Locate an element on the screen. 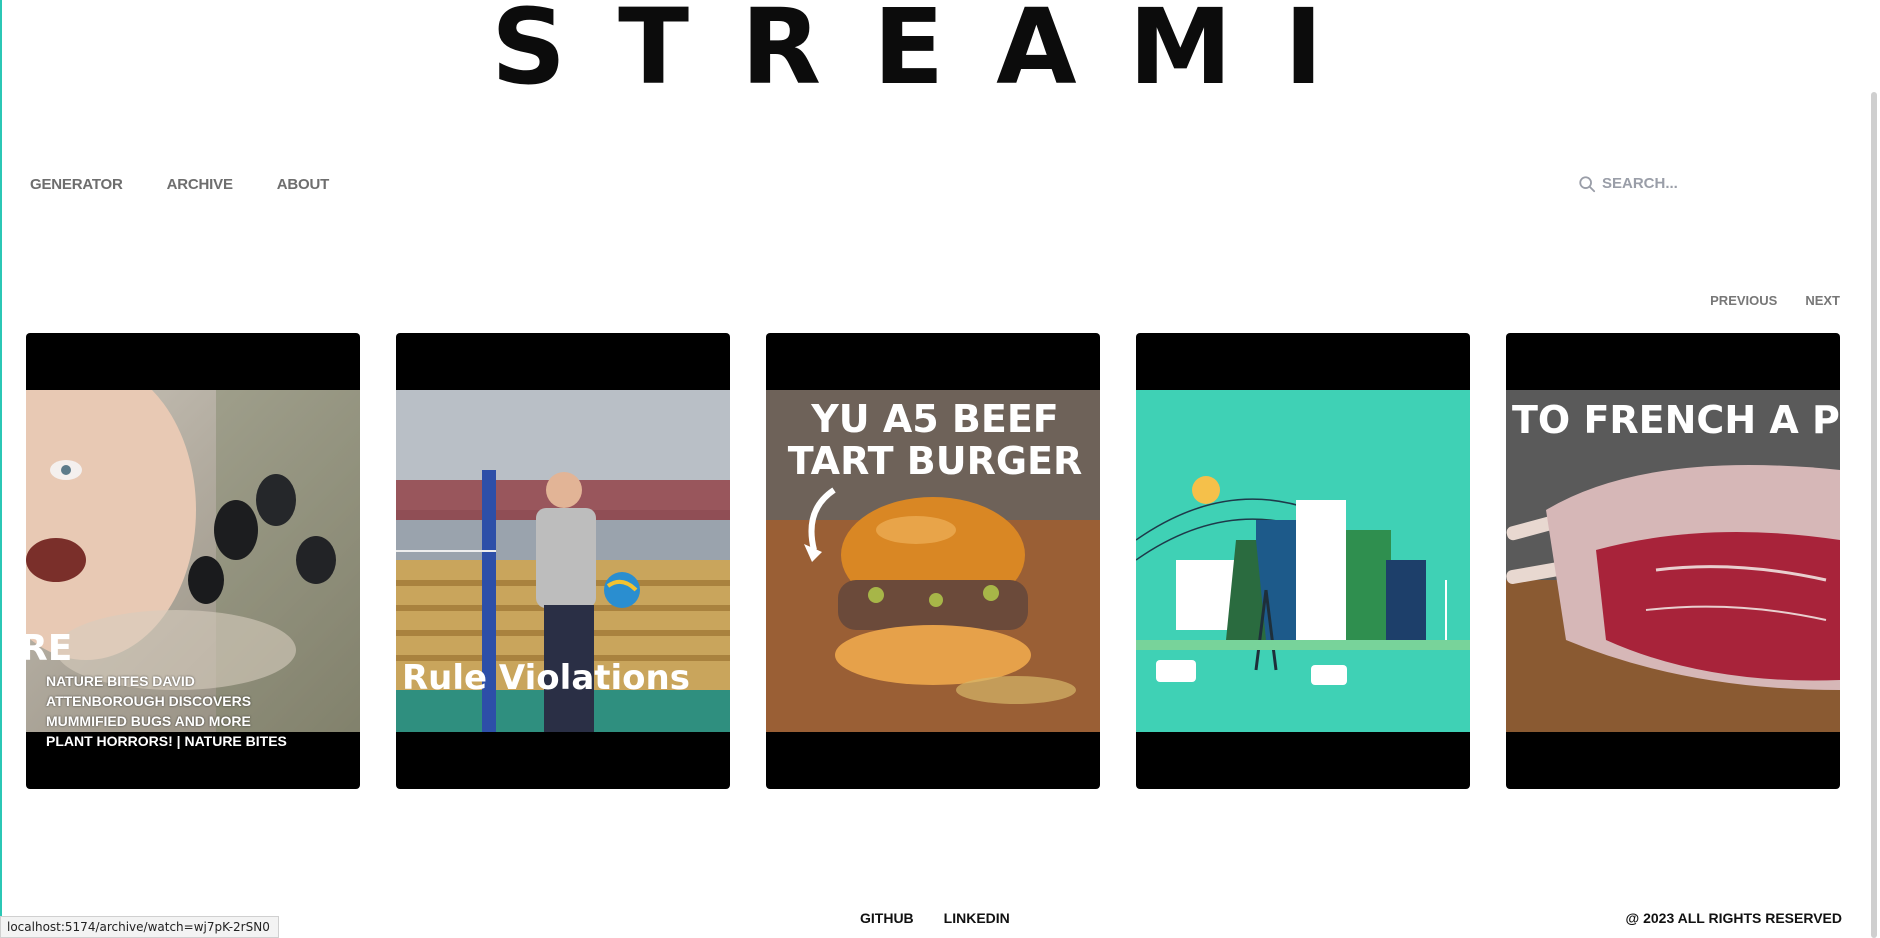 This screenshot has height=938, width=1880. github-link: GITHUB is located at coordinates (887, 918).